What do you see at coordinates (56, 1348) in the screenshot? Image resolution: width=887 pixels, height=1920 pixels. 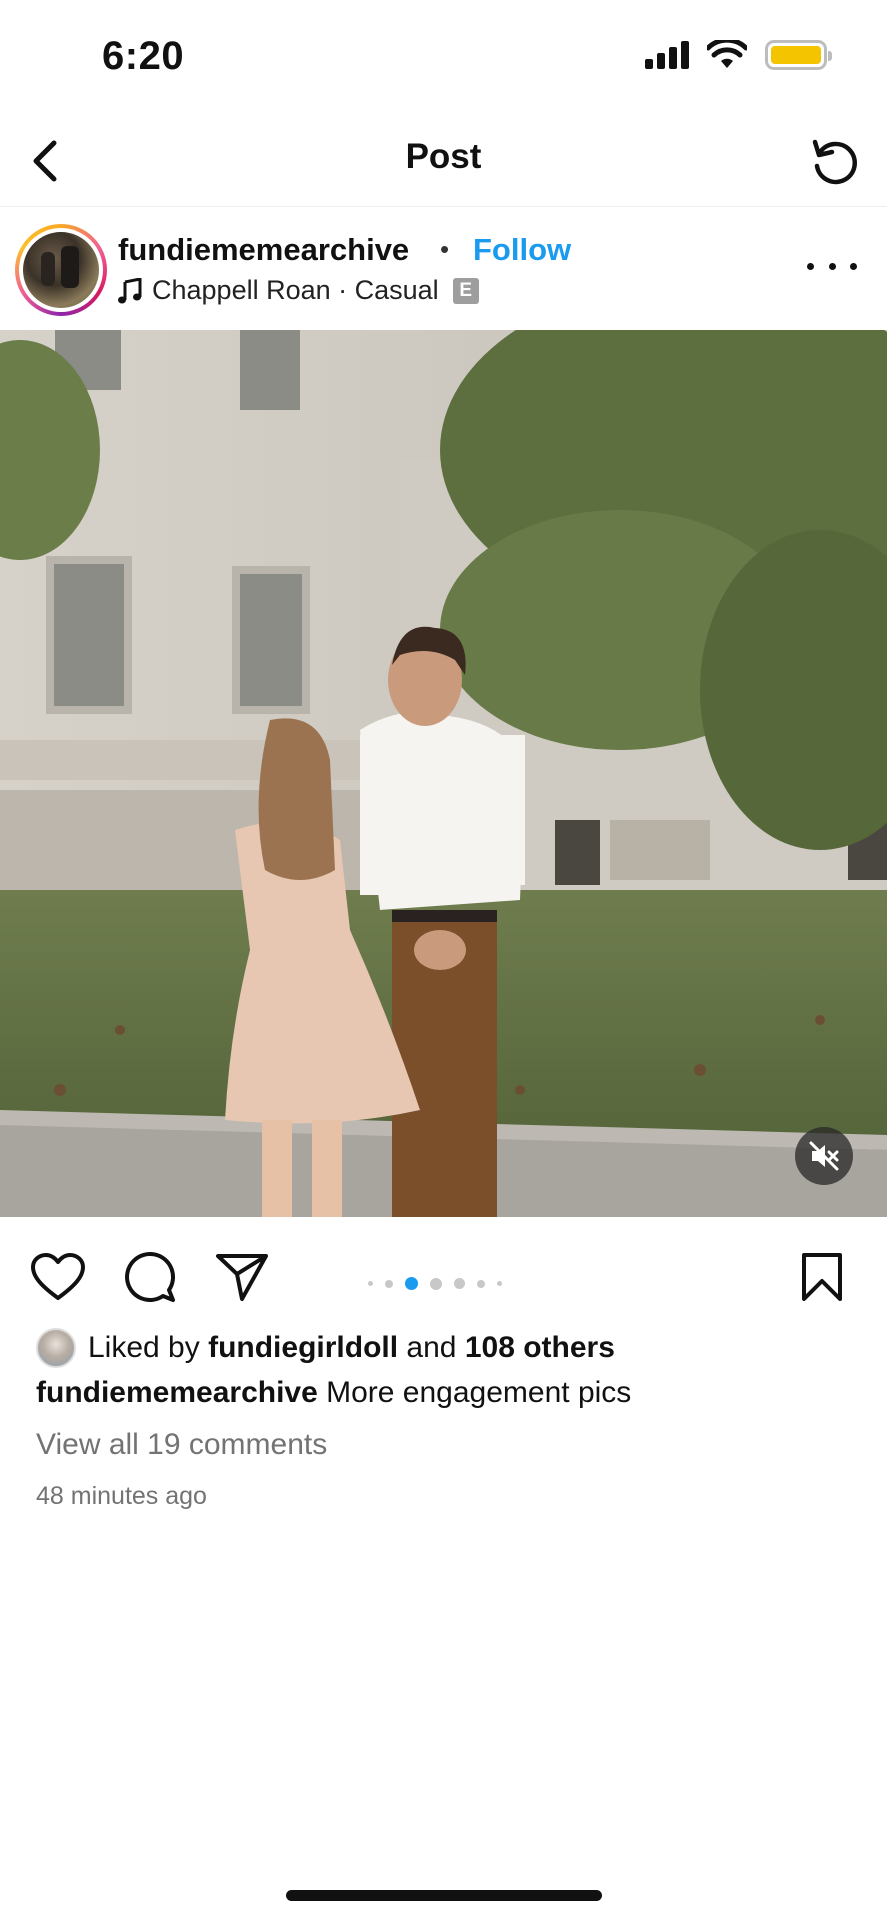 I see `liker-avatar` at bounding box center [56, 1348].